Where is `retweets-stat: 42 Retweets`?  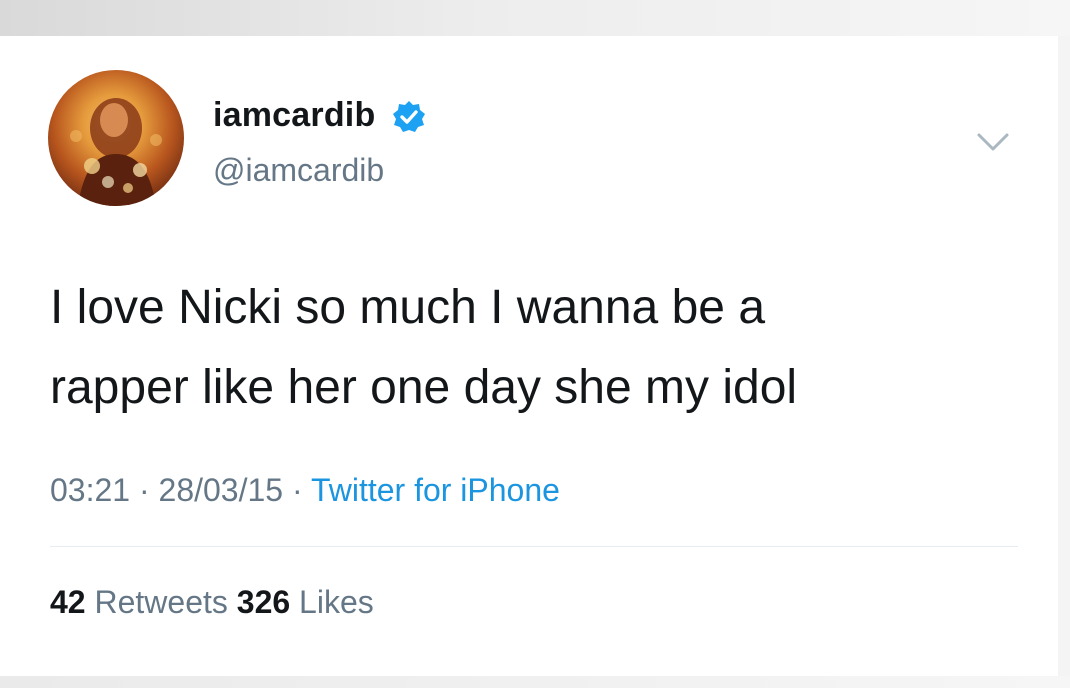 retweets-stat: 42 Retweets is located at coordinates (139, 602).